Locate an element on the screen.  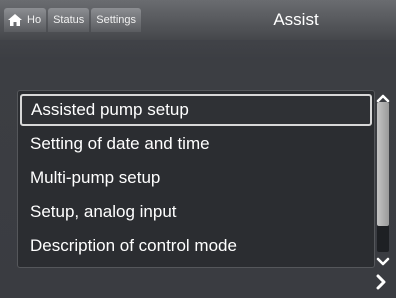
tab-bar: Ho Status Settings is located at coordinates (73, 20).